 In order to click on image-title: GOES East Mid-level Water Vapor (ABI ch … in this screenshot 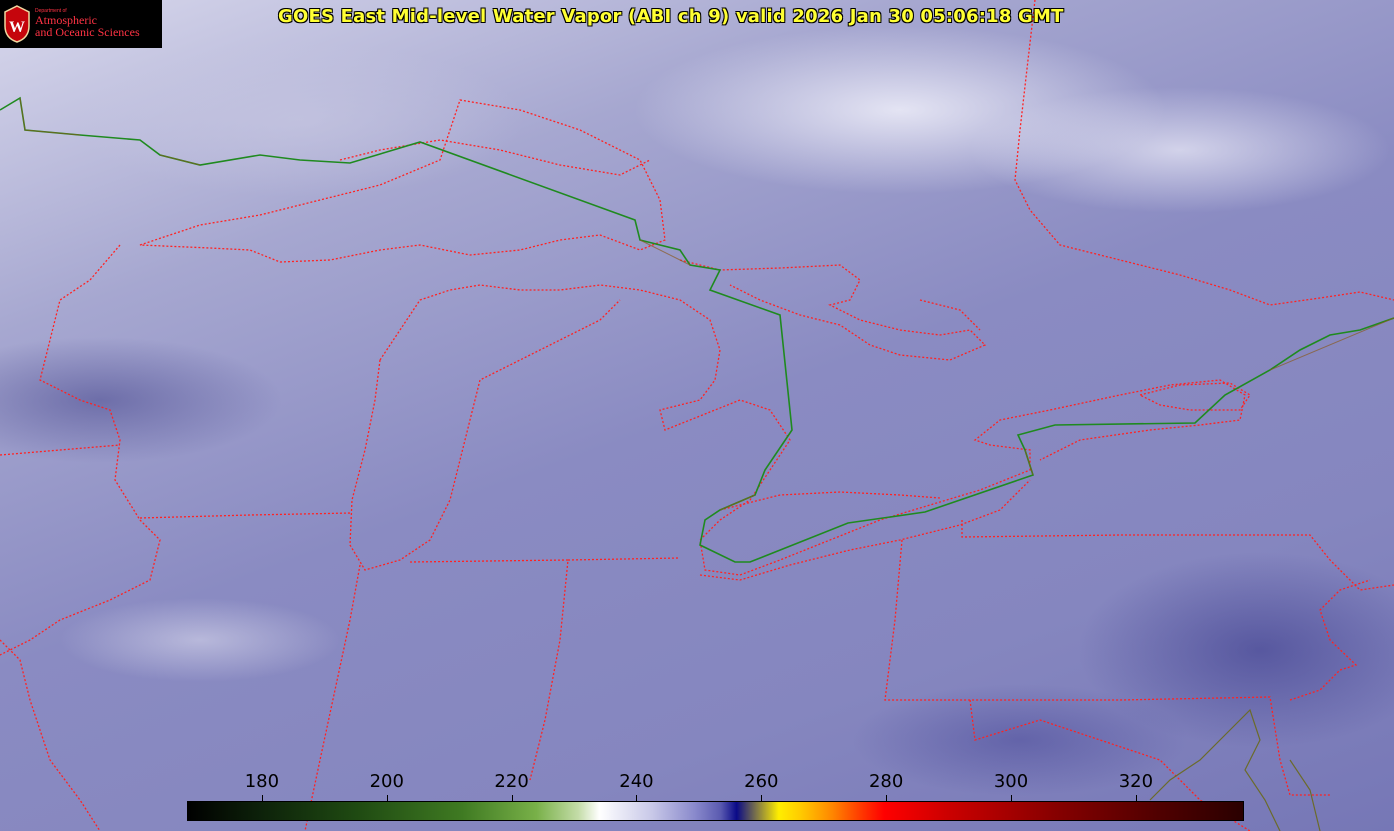, I will do `click(671, 16)`.